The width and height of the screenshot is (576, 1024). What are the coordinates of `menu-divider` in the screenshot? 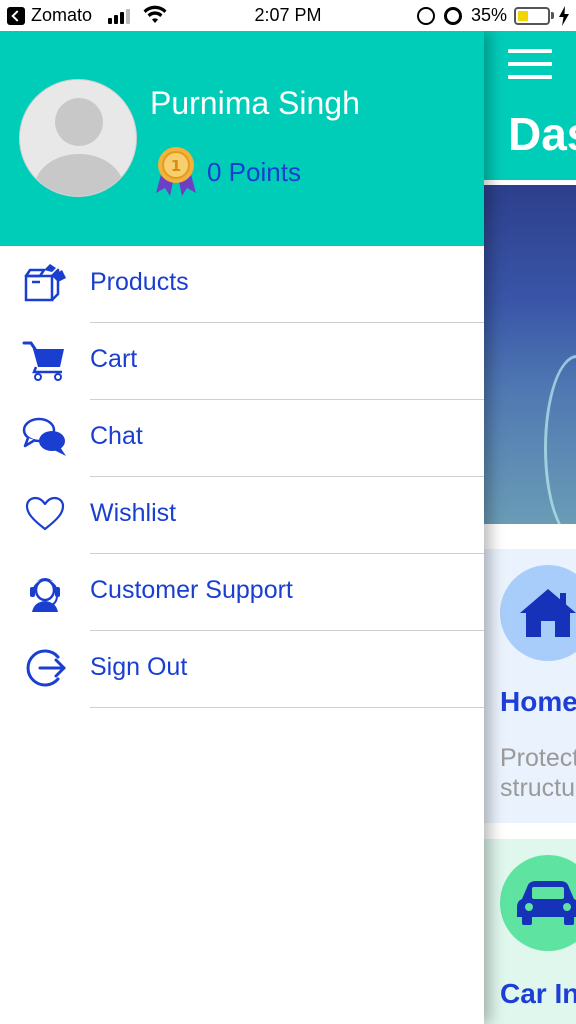 It's located at (287, 707).